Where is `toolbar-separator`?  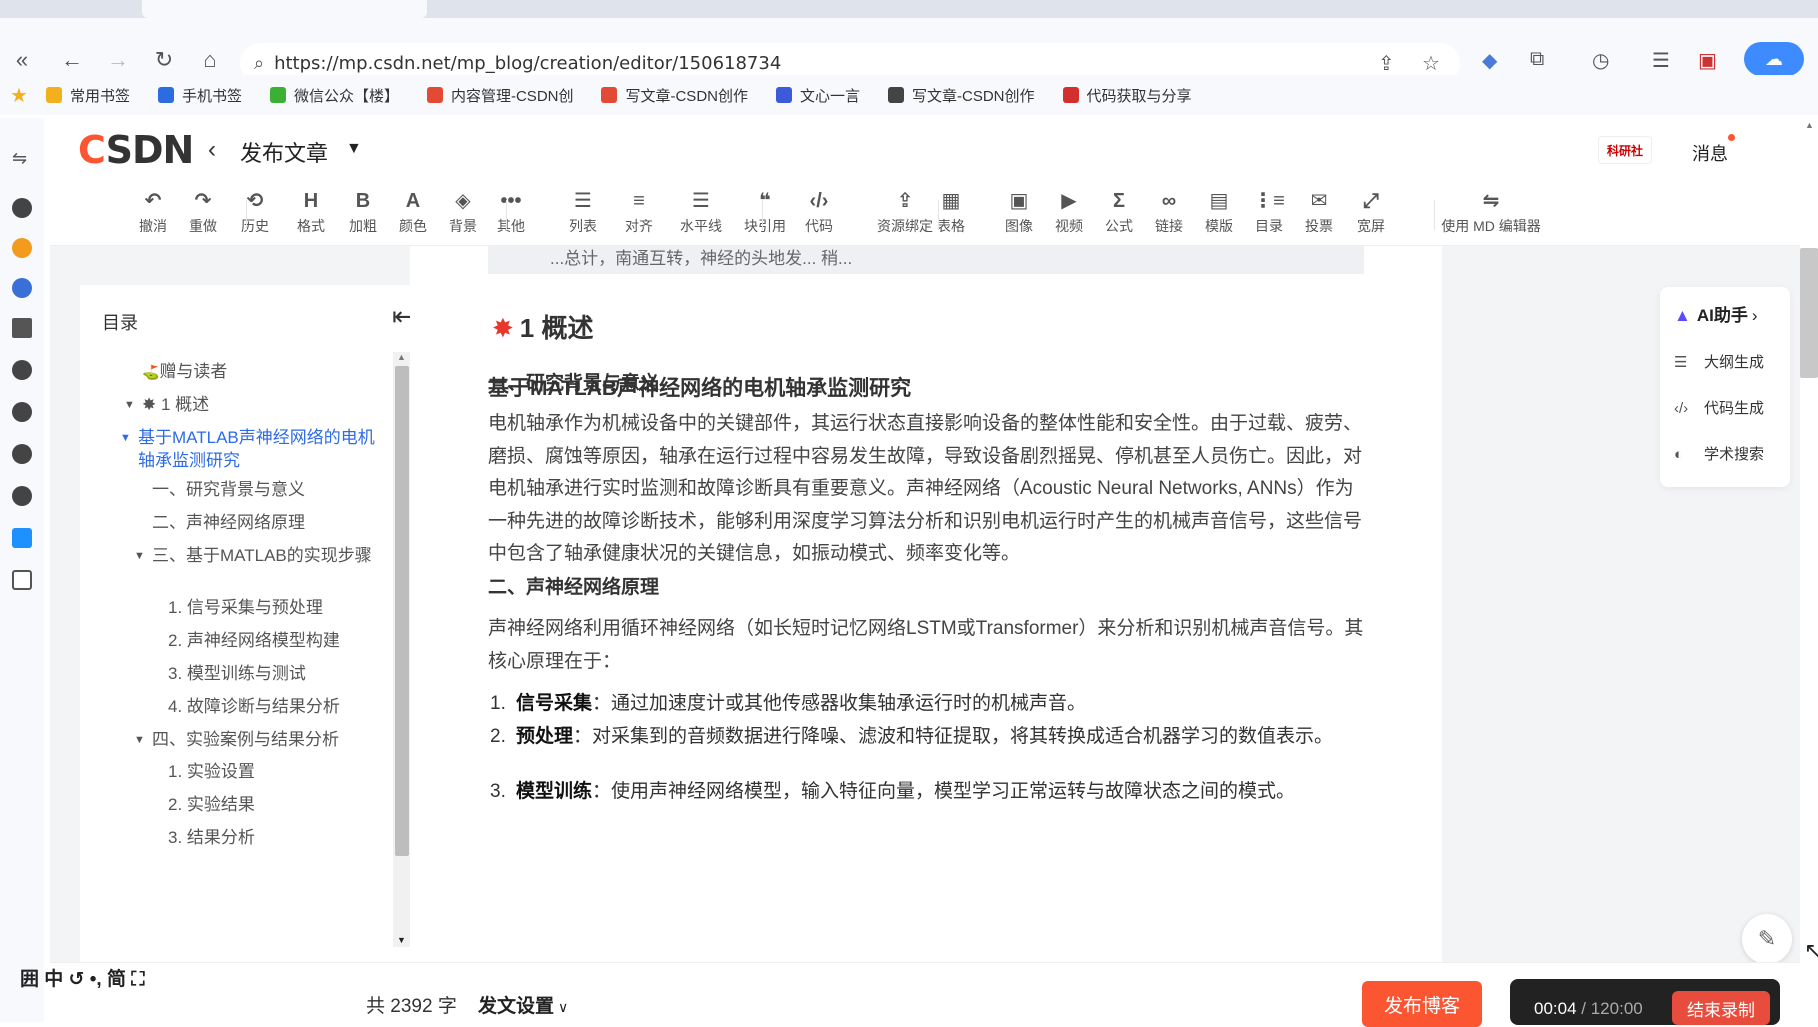
toolbar-separator is located at coordinates (938, 215).